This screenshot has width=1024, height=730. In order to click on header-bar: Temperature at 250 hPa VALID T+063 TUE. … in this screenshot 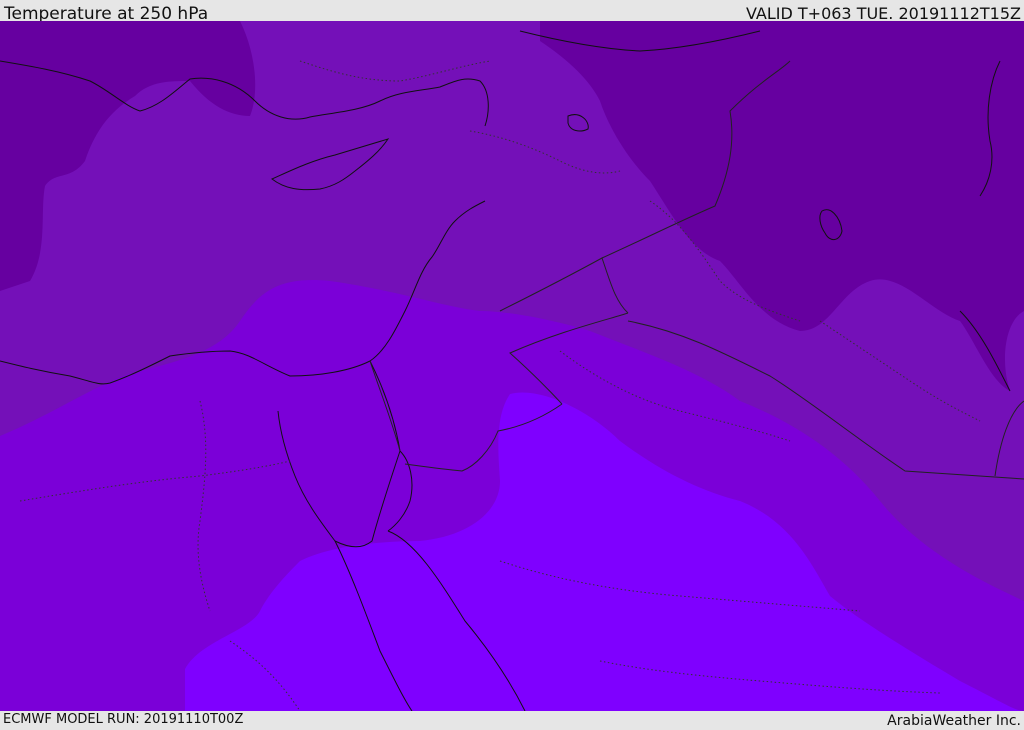, I will do `click(512, 12)`.